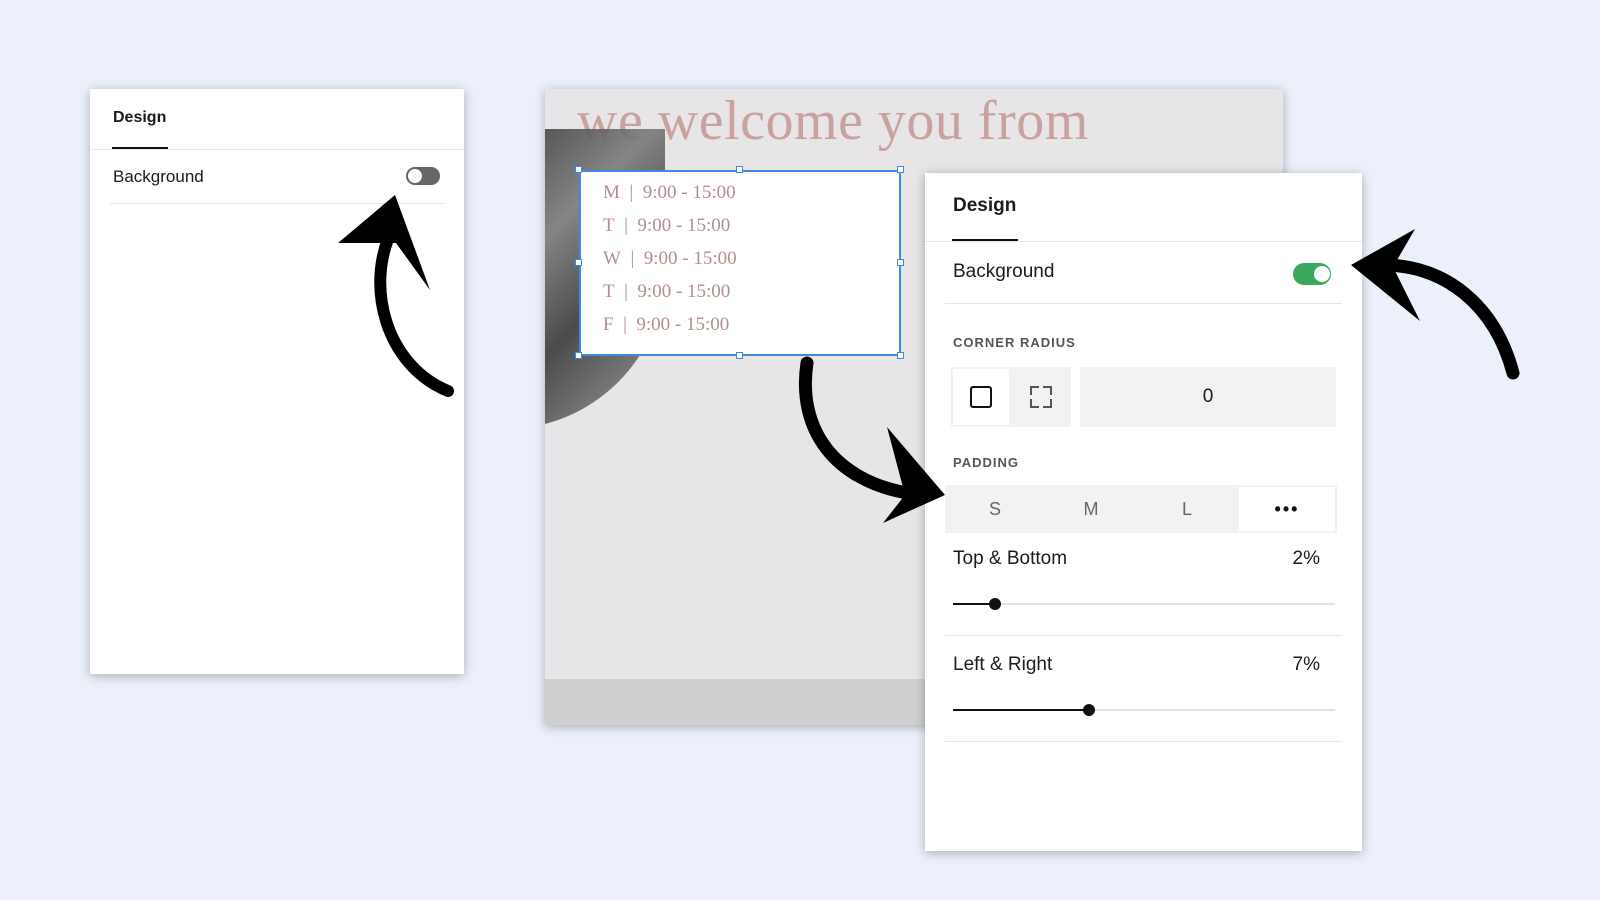  I want to click on top-bottom-value: 2%, so click(1306, 558).